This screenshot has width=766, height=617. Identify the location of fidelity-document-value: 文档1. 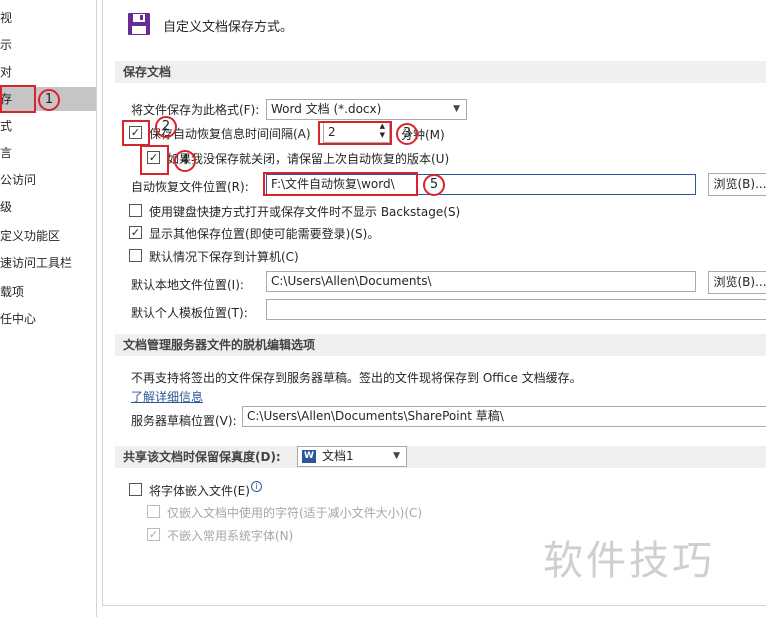
(338, 456).